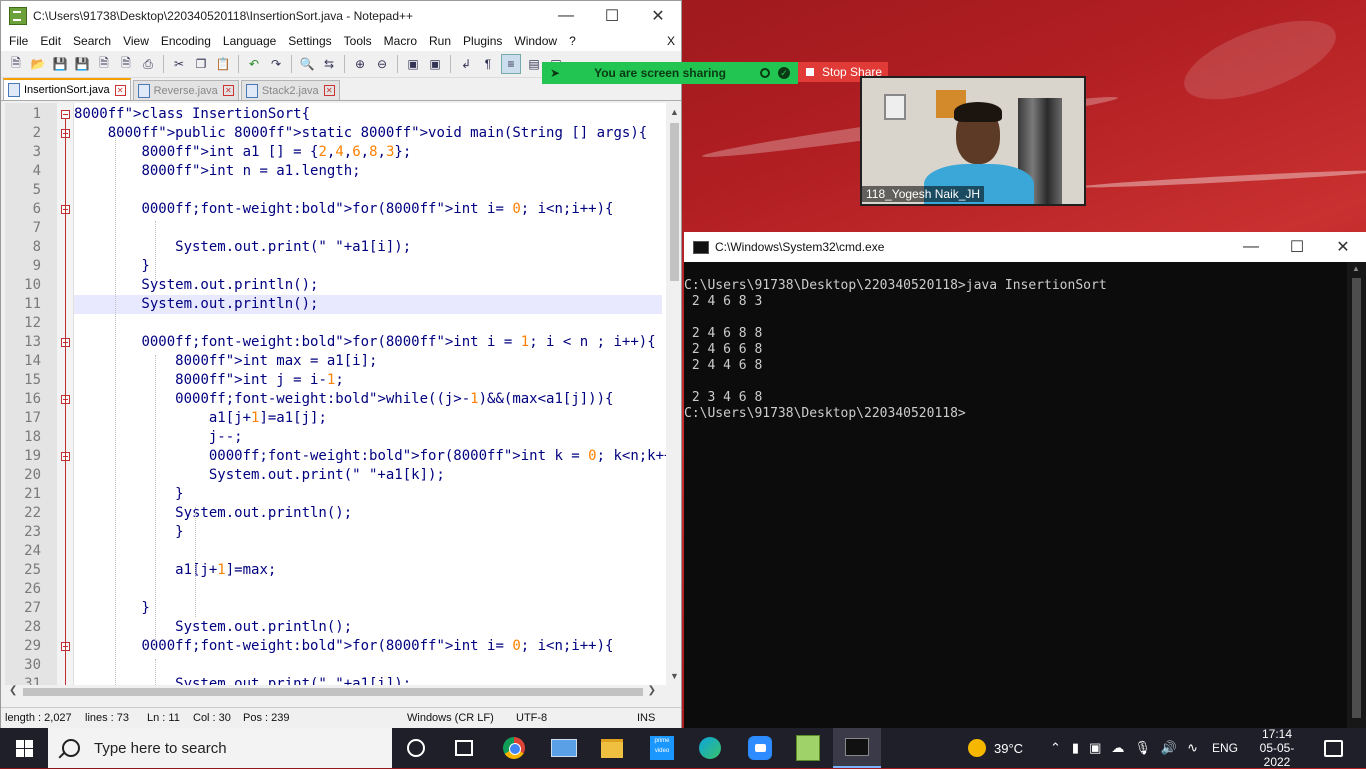 The image size is (1366, 769). I want to click on menu-tools: Tools, so click(358, 41).